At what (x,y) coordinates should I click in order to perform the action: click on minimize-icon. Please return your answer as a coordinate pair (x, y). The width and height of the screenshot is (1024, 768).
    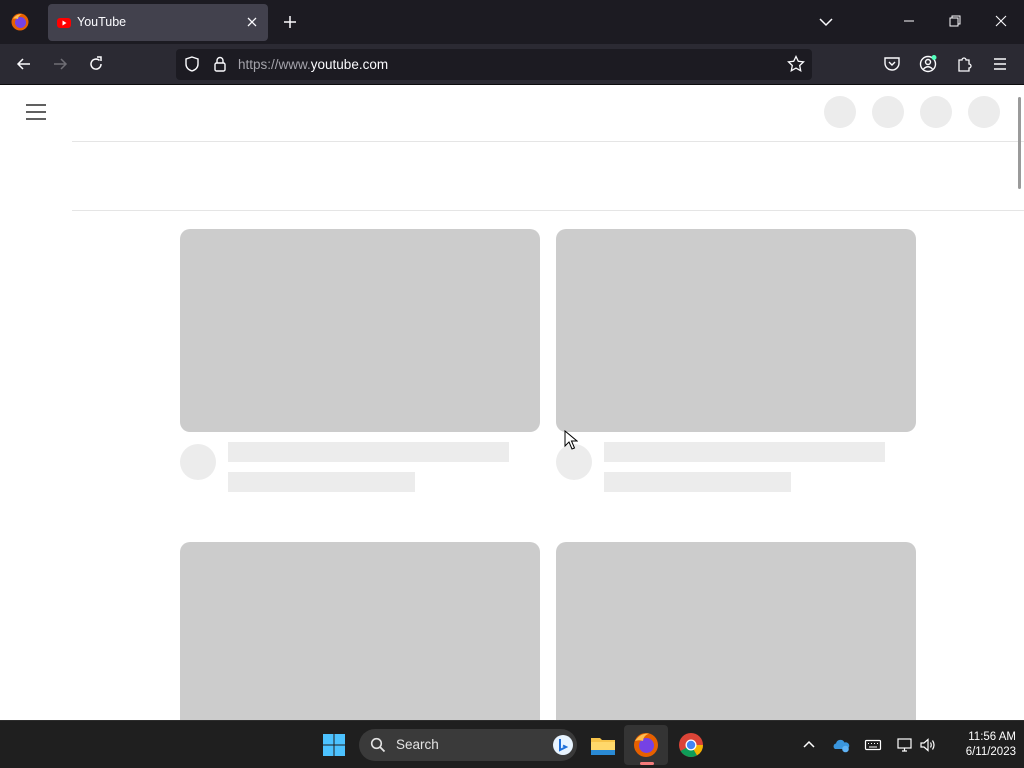
    Looking at the image, I should click on (909, 21).